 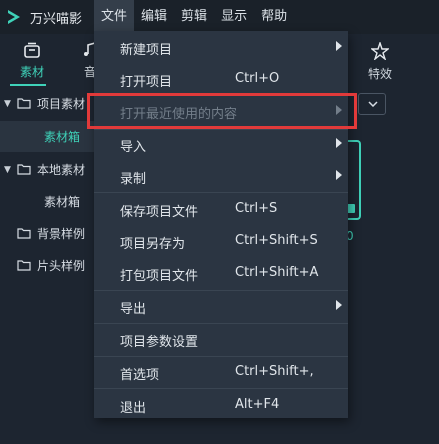 What do you see at coordinates (153, 244) in the screenshot?
I see `menu-item-label: 项目另存为` at bounding box center [153, 244].